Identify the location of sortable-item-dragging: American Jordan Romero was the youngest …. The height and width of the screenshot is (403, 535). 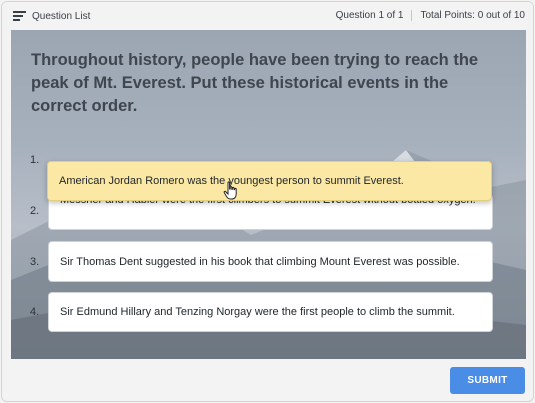
(269, 181).